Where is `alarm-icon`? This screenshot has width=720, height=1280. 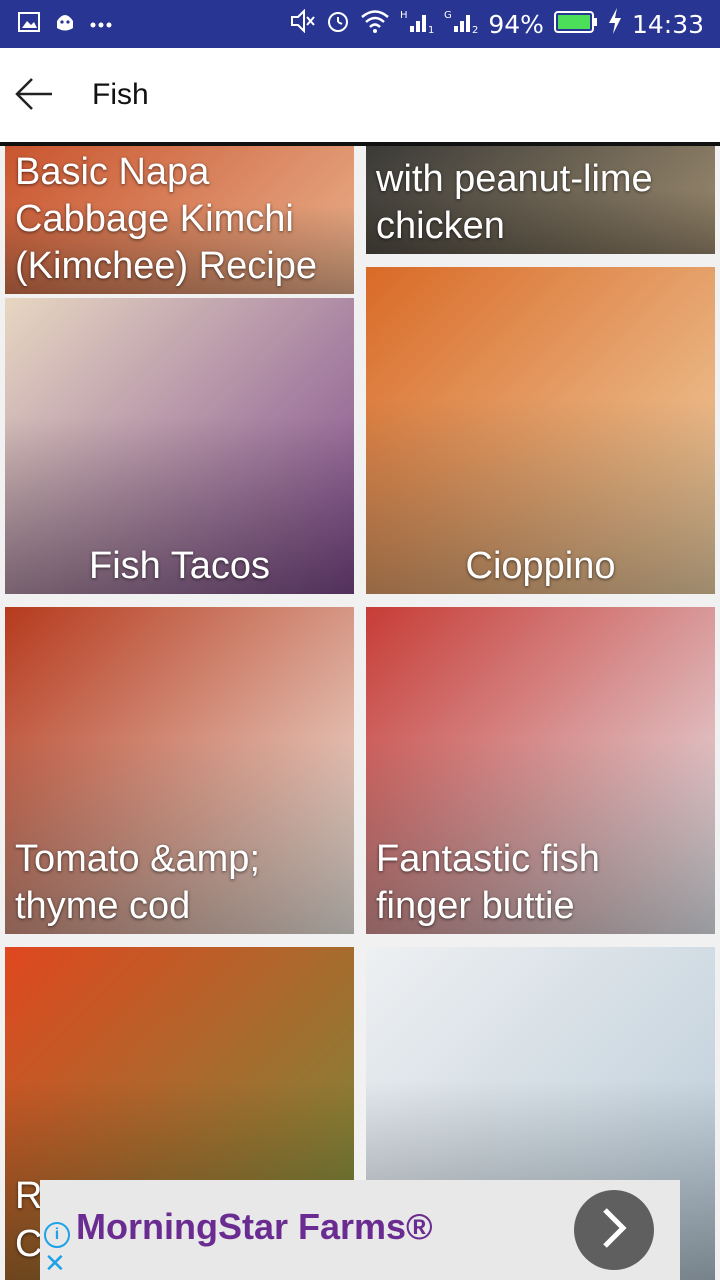 alarm-icon is located at coordinates (338, 24).